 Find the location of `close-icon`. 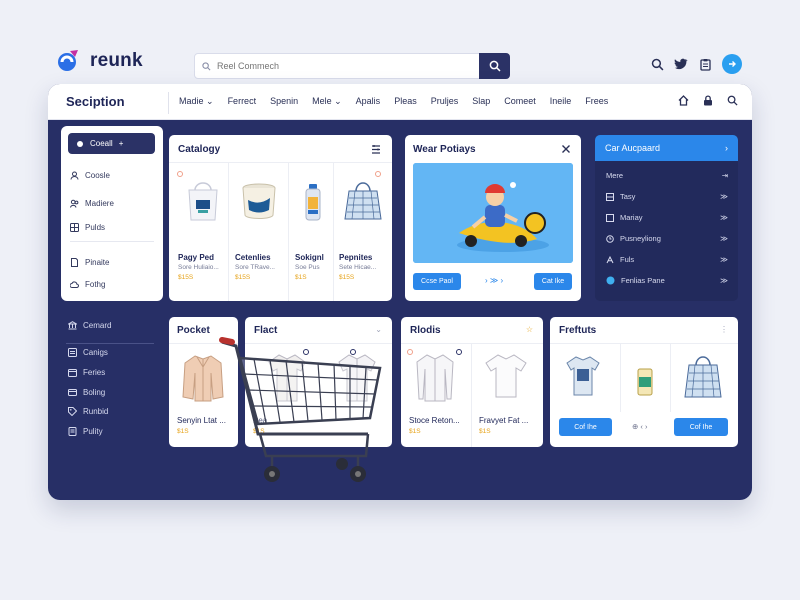

close-icon is located at coordinates (566, 149).